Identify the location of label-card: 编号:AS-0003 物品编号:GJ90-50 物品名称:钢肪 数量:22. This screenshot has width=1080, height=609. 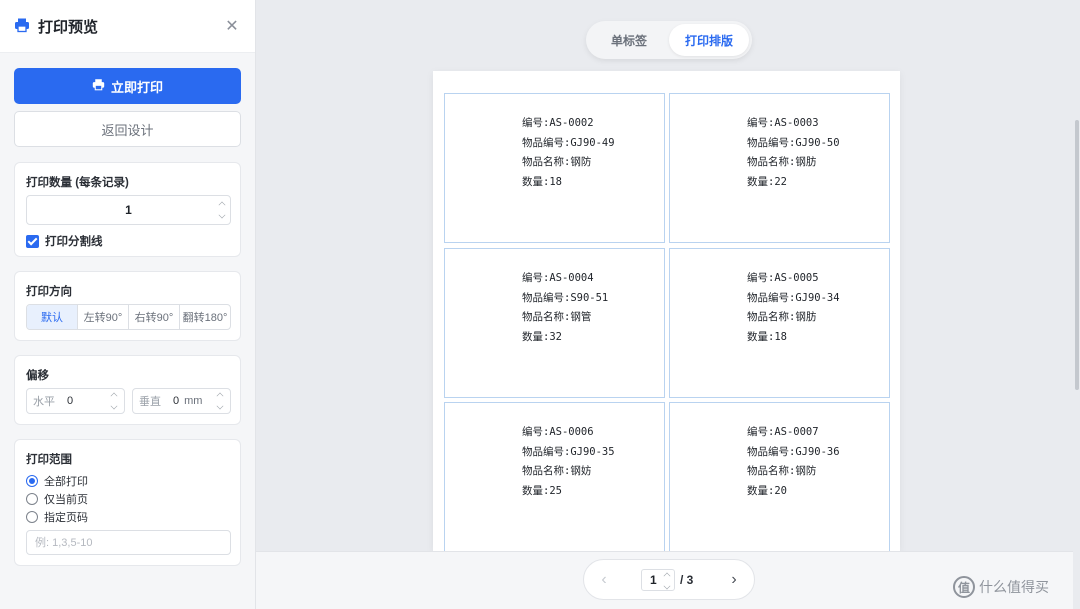
(779, 168).